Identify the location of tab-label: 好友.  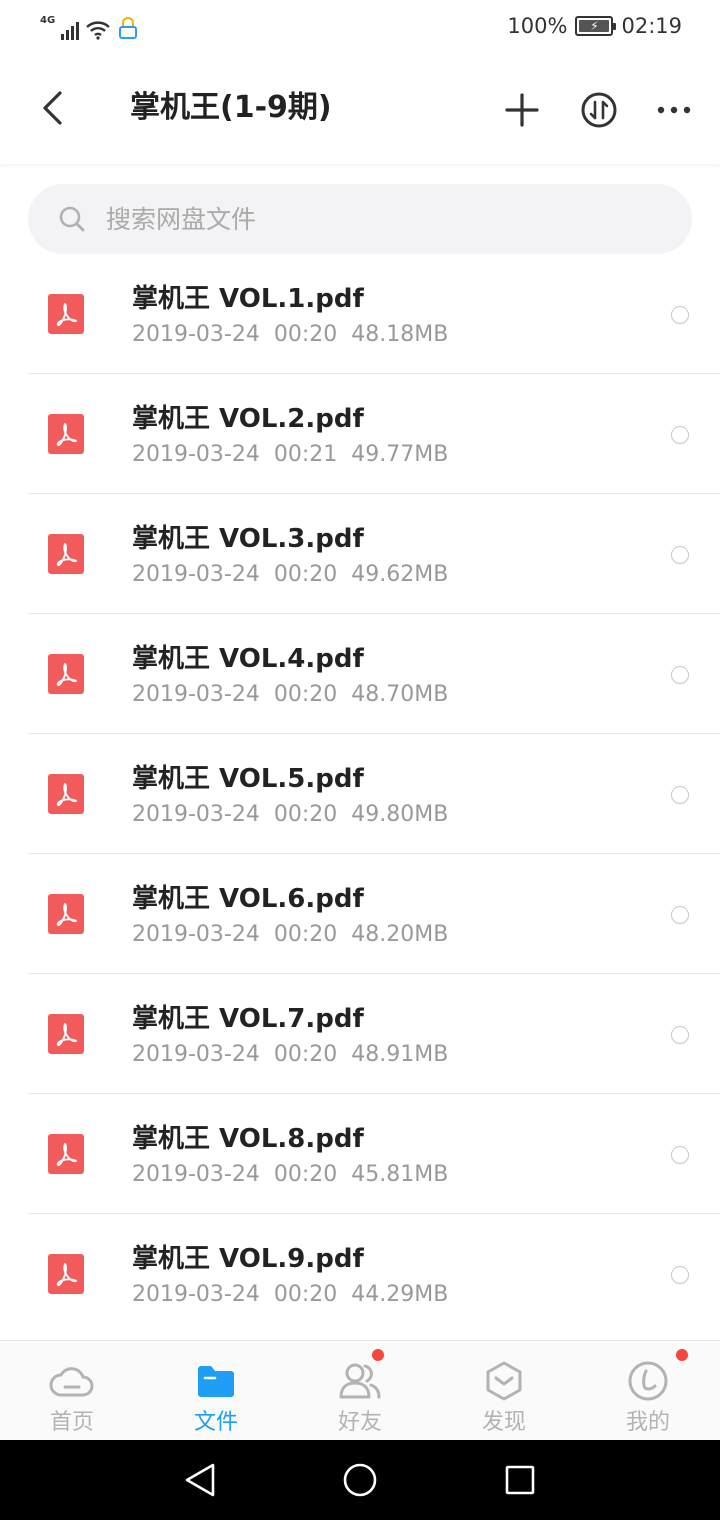
(359, 1422).